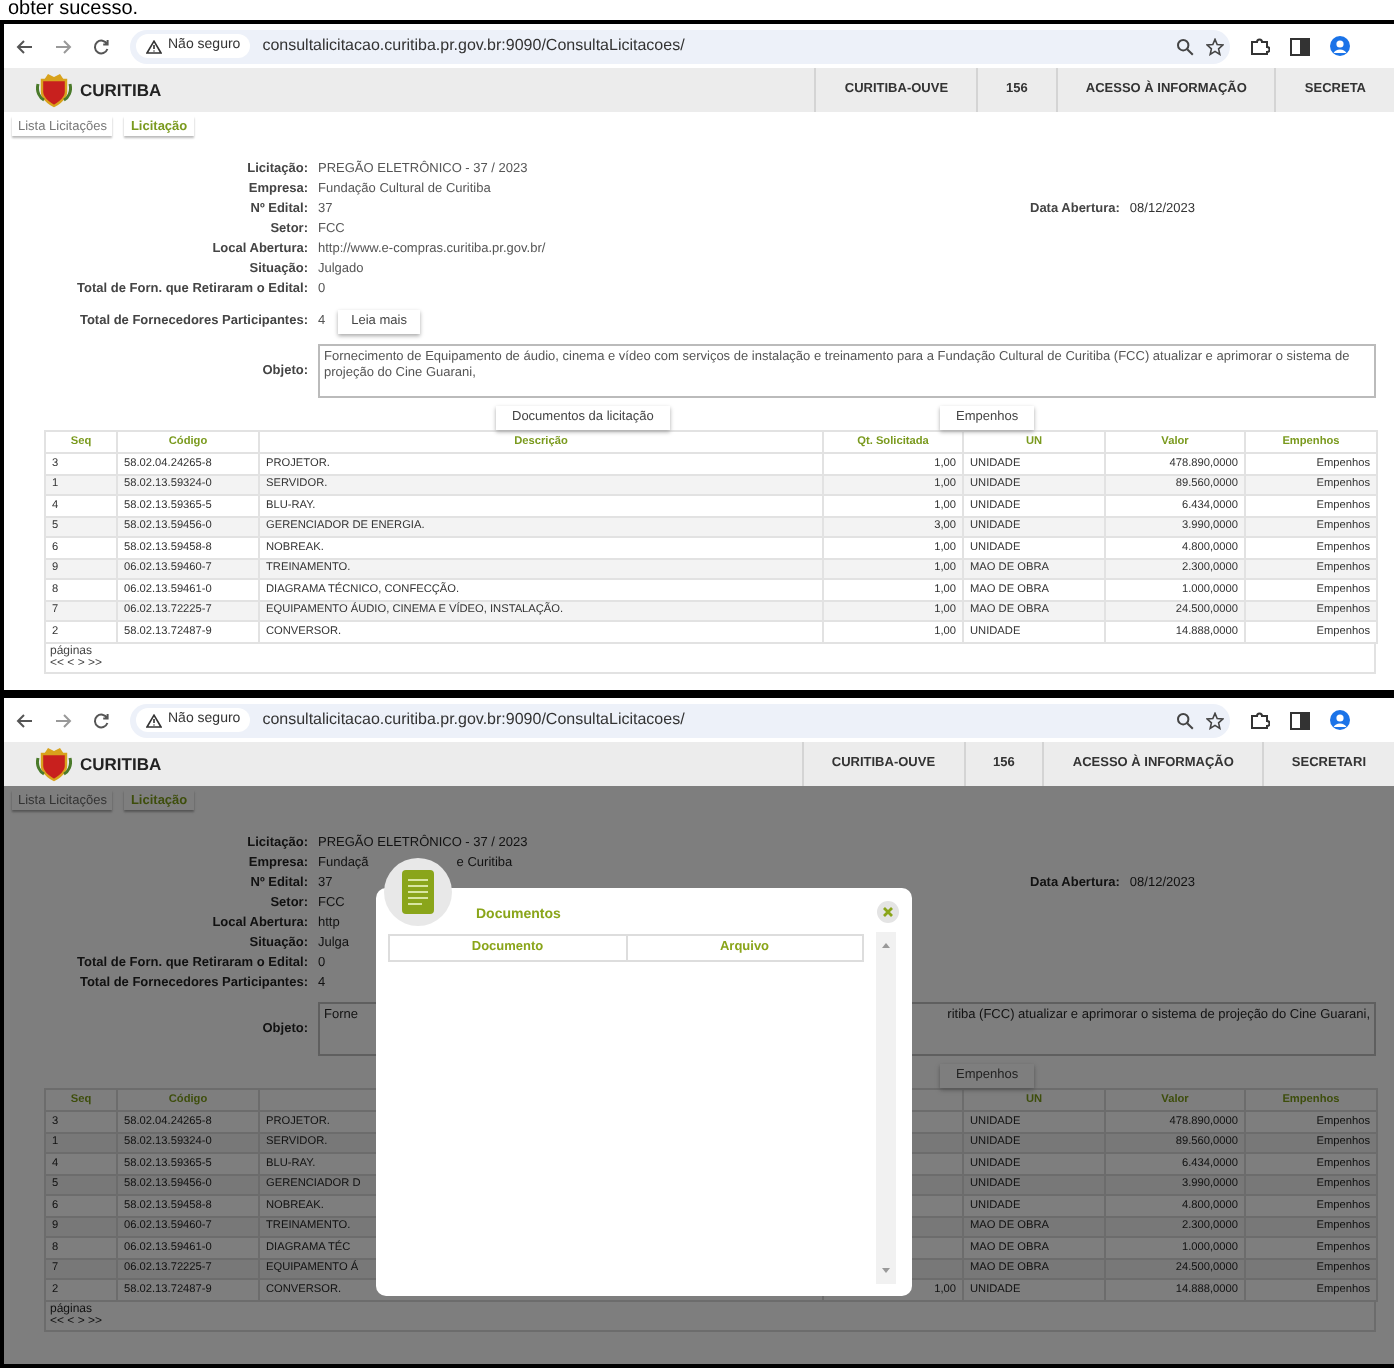 This screenshot has width=1394, height=1368. What do you see at coordinates (73, 10) in the screenshot?
I see `caption-text: obter sucesso.` at bounding box center [73, 10].